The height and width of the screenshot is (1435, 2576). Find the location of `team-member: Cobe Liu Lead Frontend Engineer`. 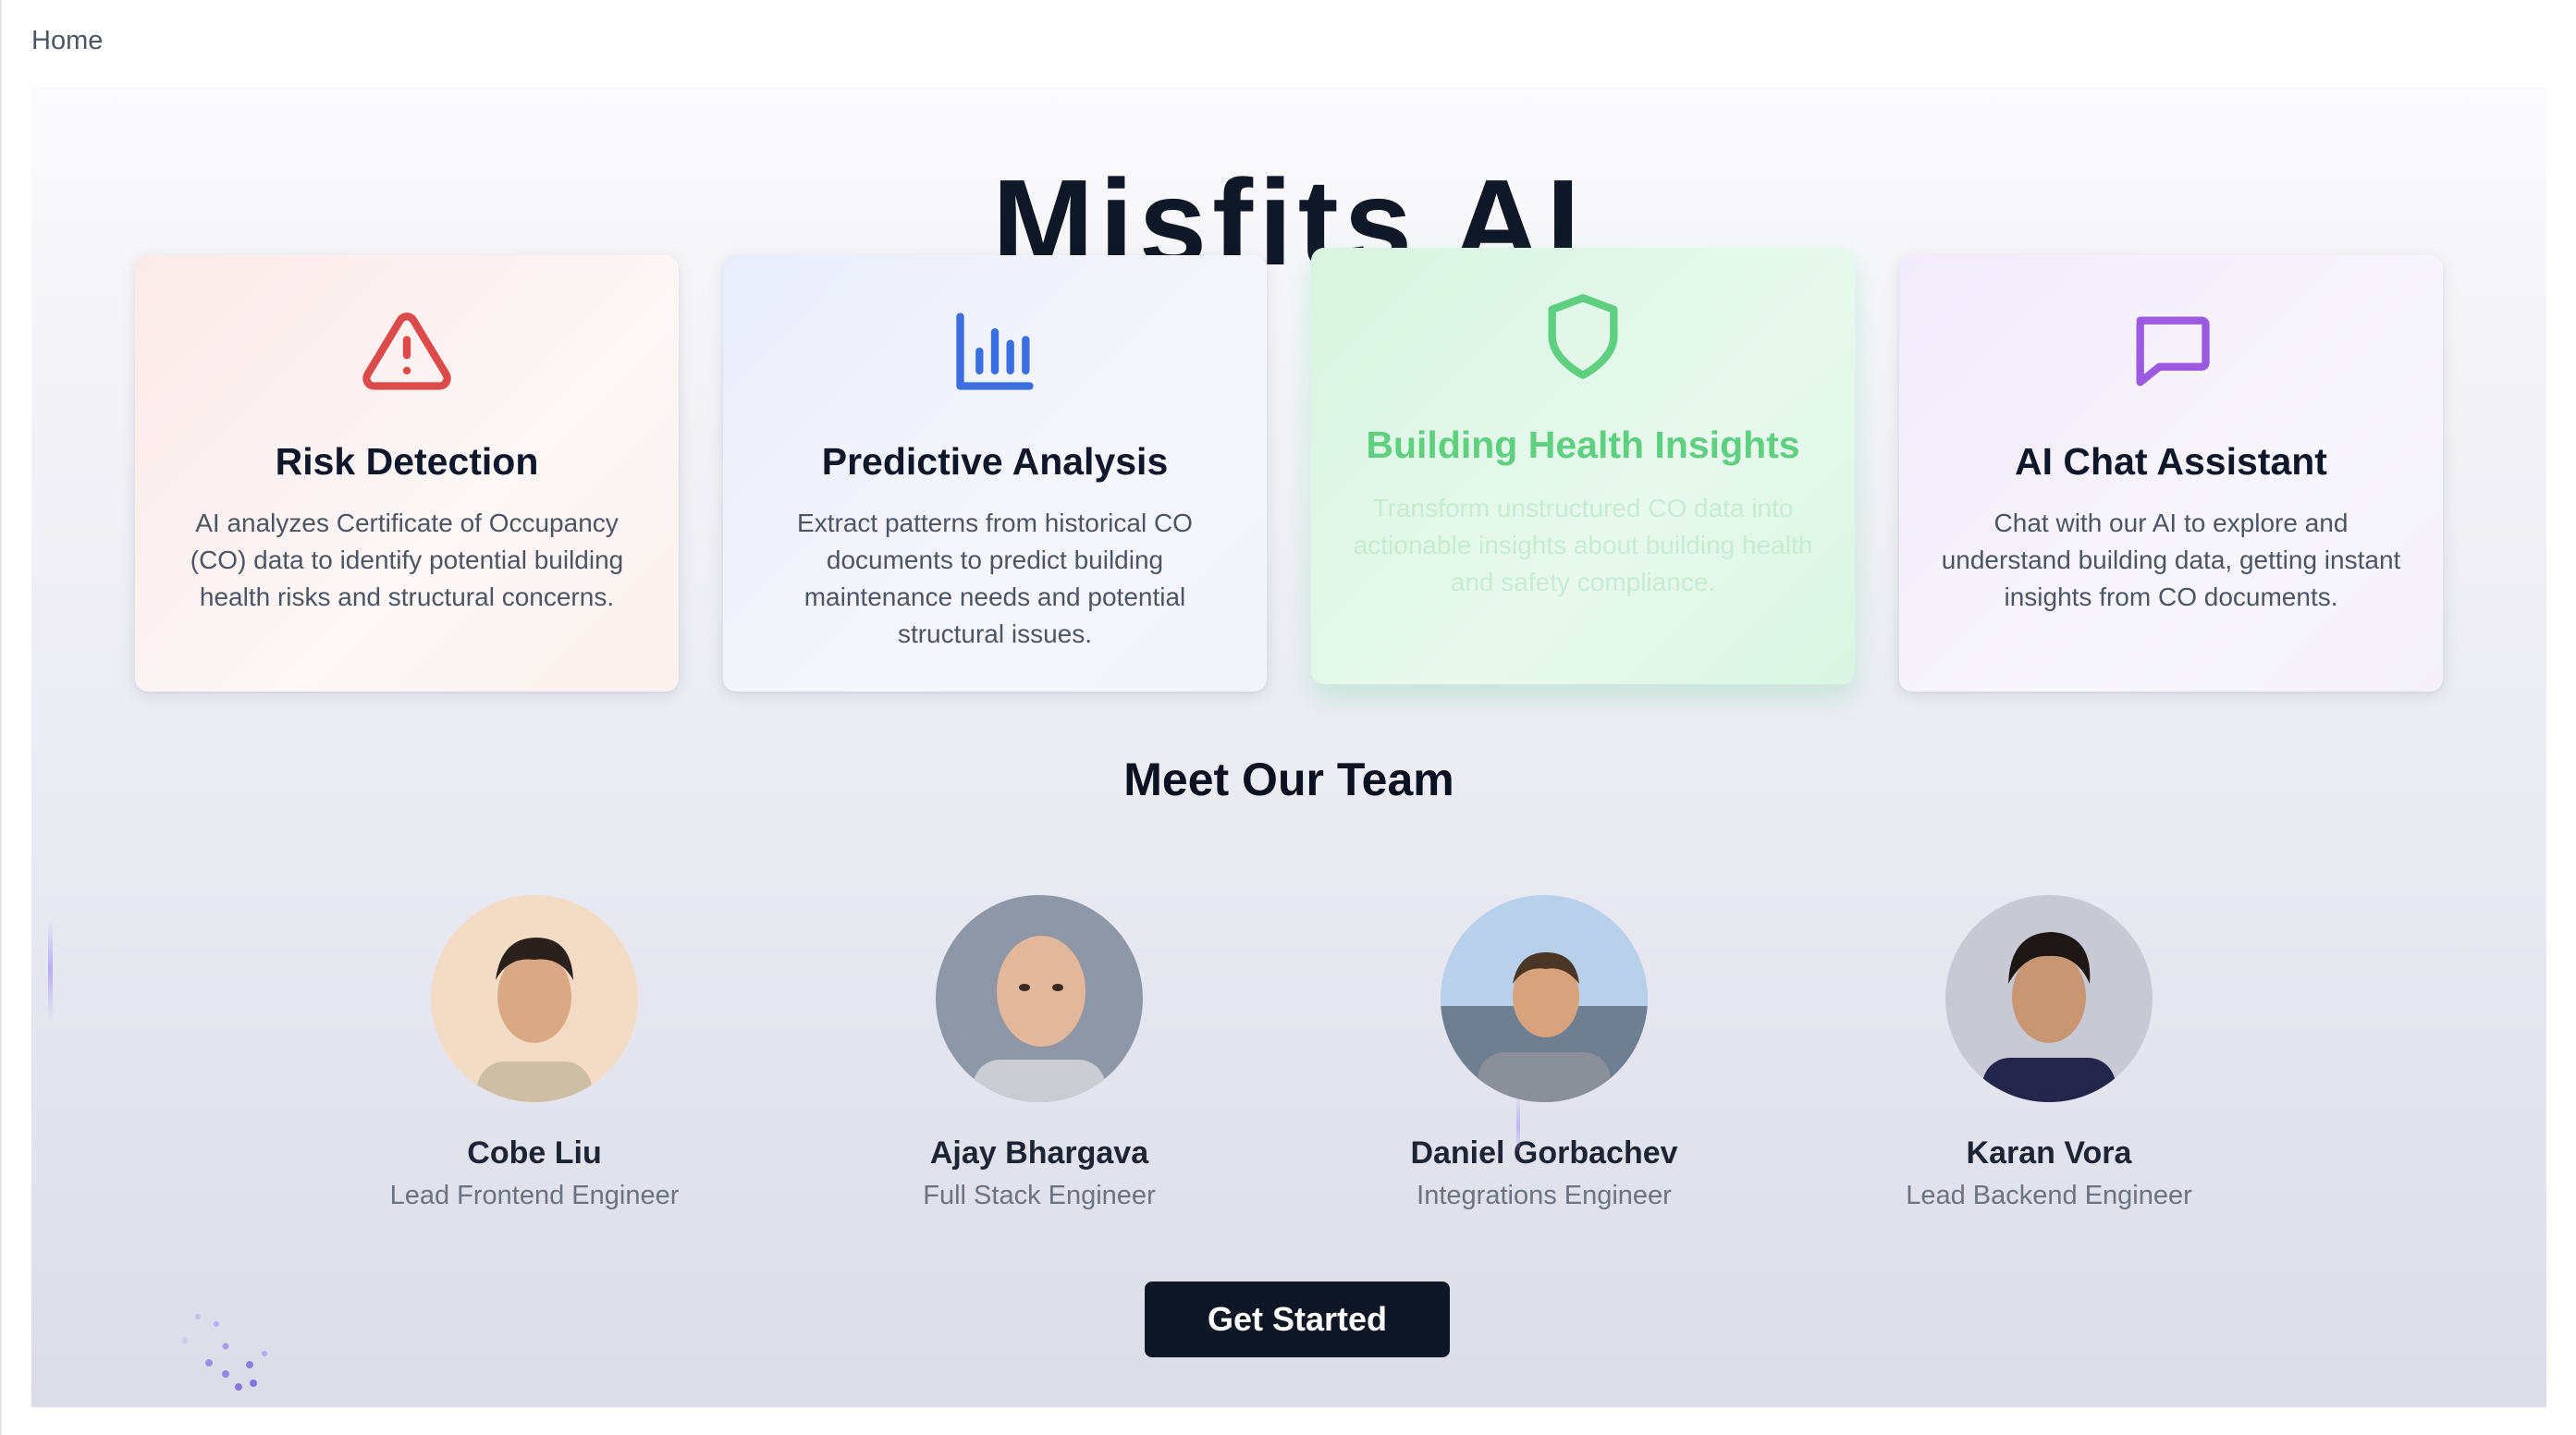

team-member: Cobe Liu Lead Frontend Engineer is located at coordinates (534, 1053).